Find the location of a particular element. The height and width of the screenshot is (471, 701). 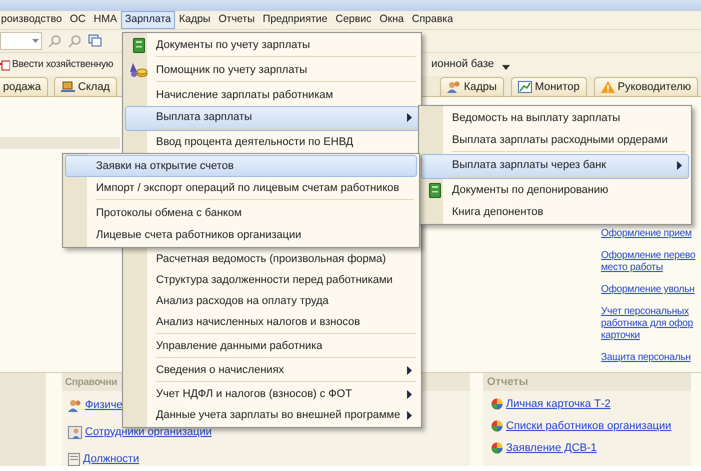

warning-icon is located at coordinates (607, 87).